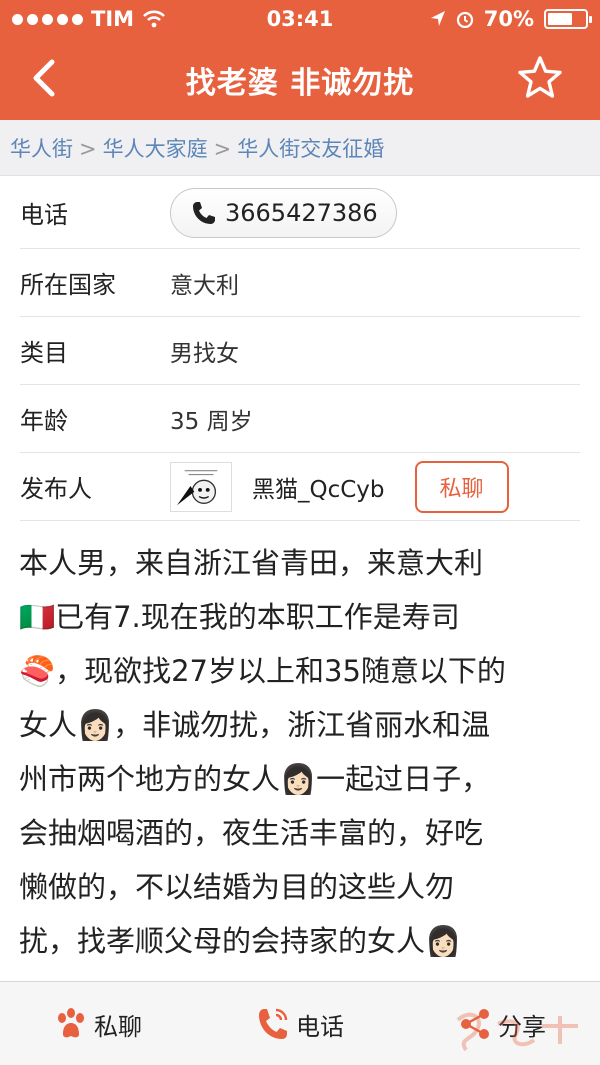 The width and height of the screenshot is (600, 1065). Describe the element at coordinates (237, 887) in the screenshot. I see `description-line: 懒做的，不以结婚为目的这些人勿` at that location.